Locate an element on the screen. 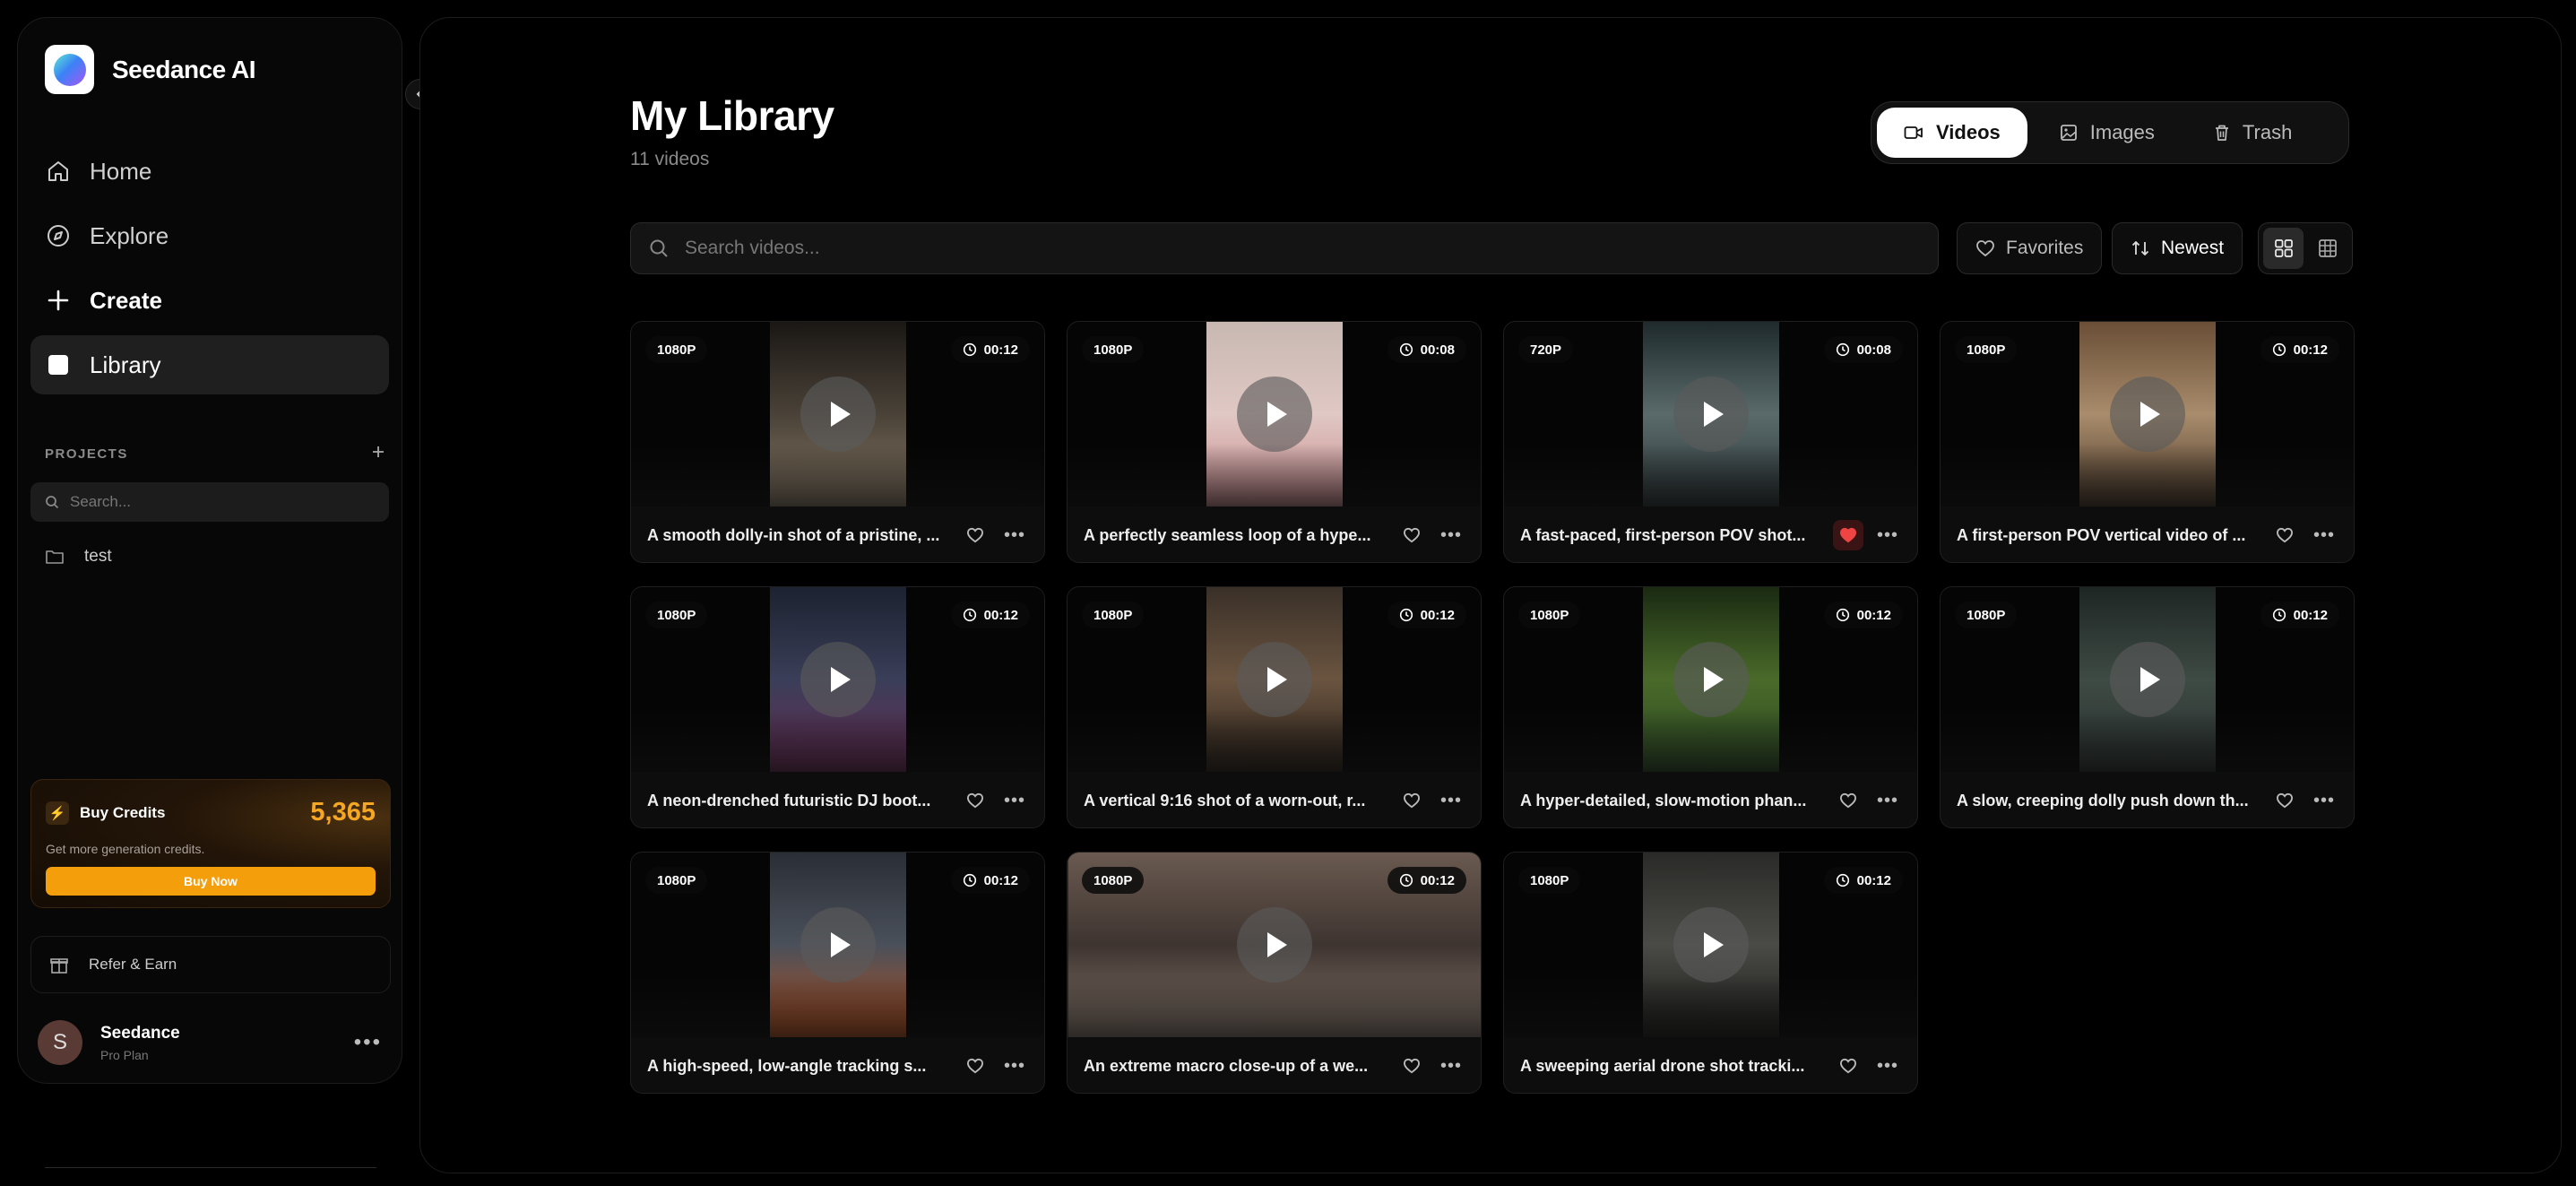 Image resolution: width=2576 pixels, height=1186 pixels. nav-item-create: Create is located at coordinates (209, 300).